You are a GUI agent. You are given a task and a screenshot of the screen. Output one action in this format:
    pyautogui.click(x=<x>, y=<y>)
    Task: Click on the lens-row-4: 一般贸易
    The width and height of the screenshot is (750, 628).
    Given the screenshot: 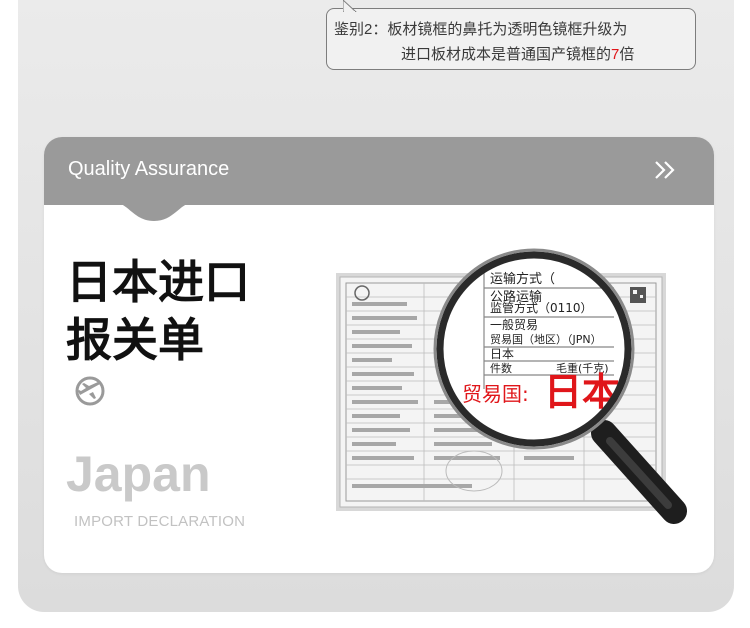 What is the action you would take?
    pyautogui.click(x=514, y=324)
    